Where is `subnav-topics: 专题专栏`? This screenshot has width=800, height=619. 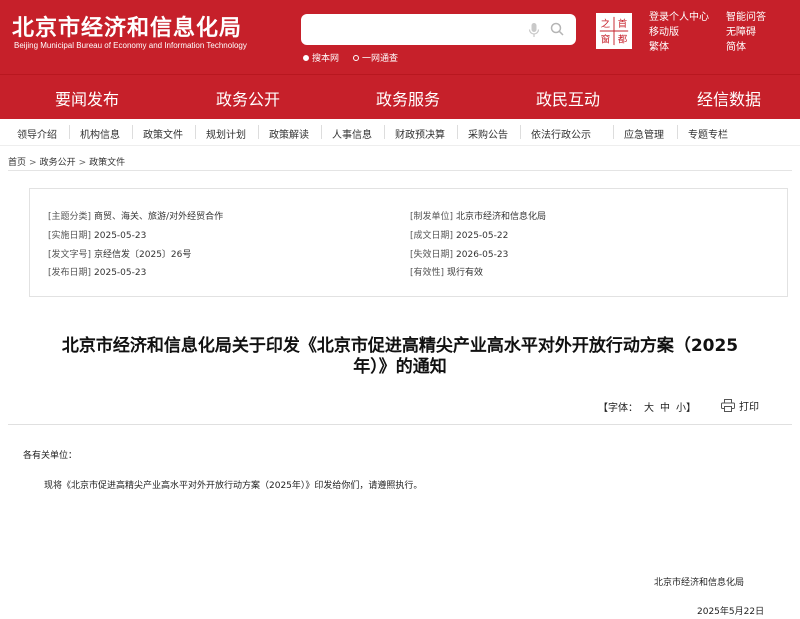
subnav-topics: 专题专栏 is located at coordinates (708, 133).